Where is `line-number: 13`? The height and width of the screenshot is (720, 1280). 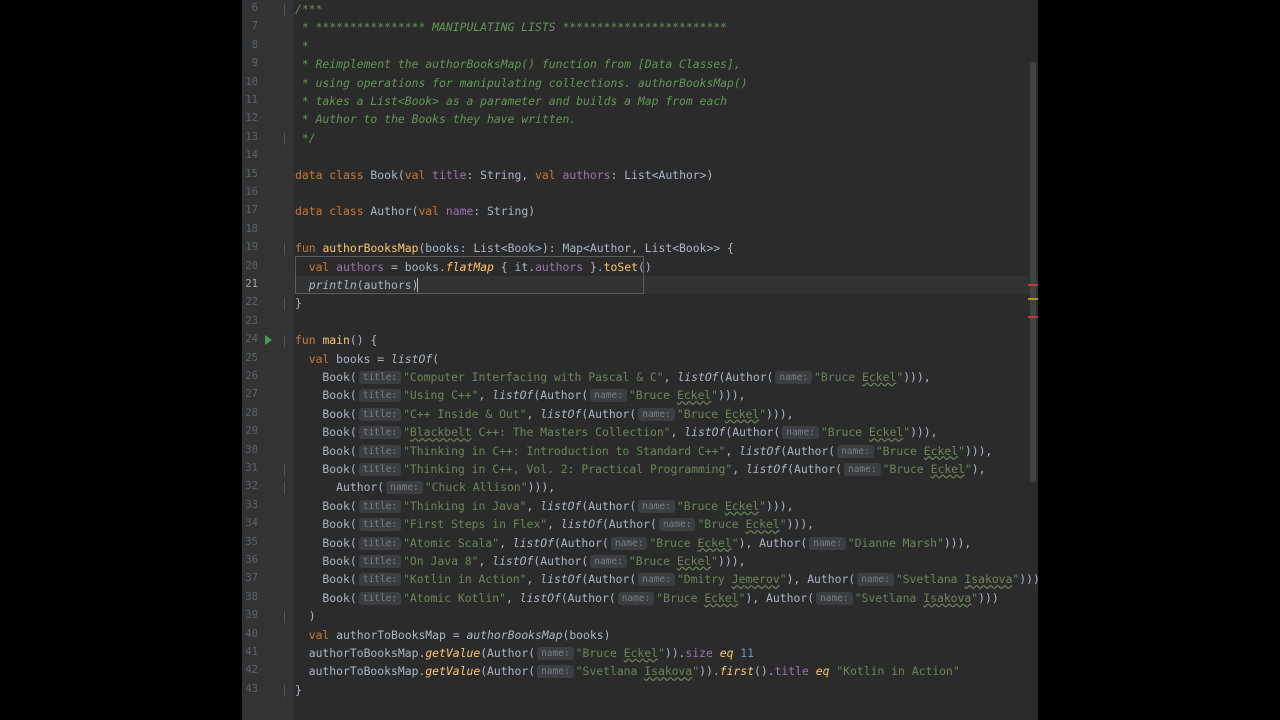 line-number: 13 is located at coordinates (250, 137).